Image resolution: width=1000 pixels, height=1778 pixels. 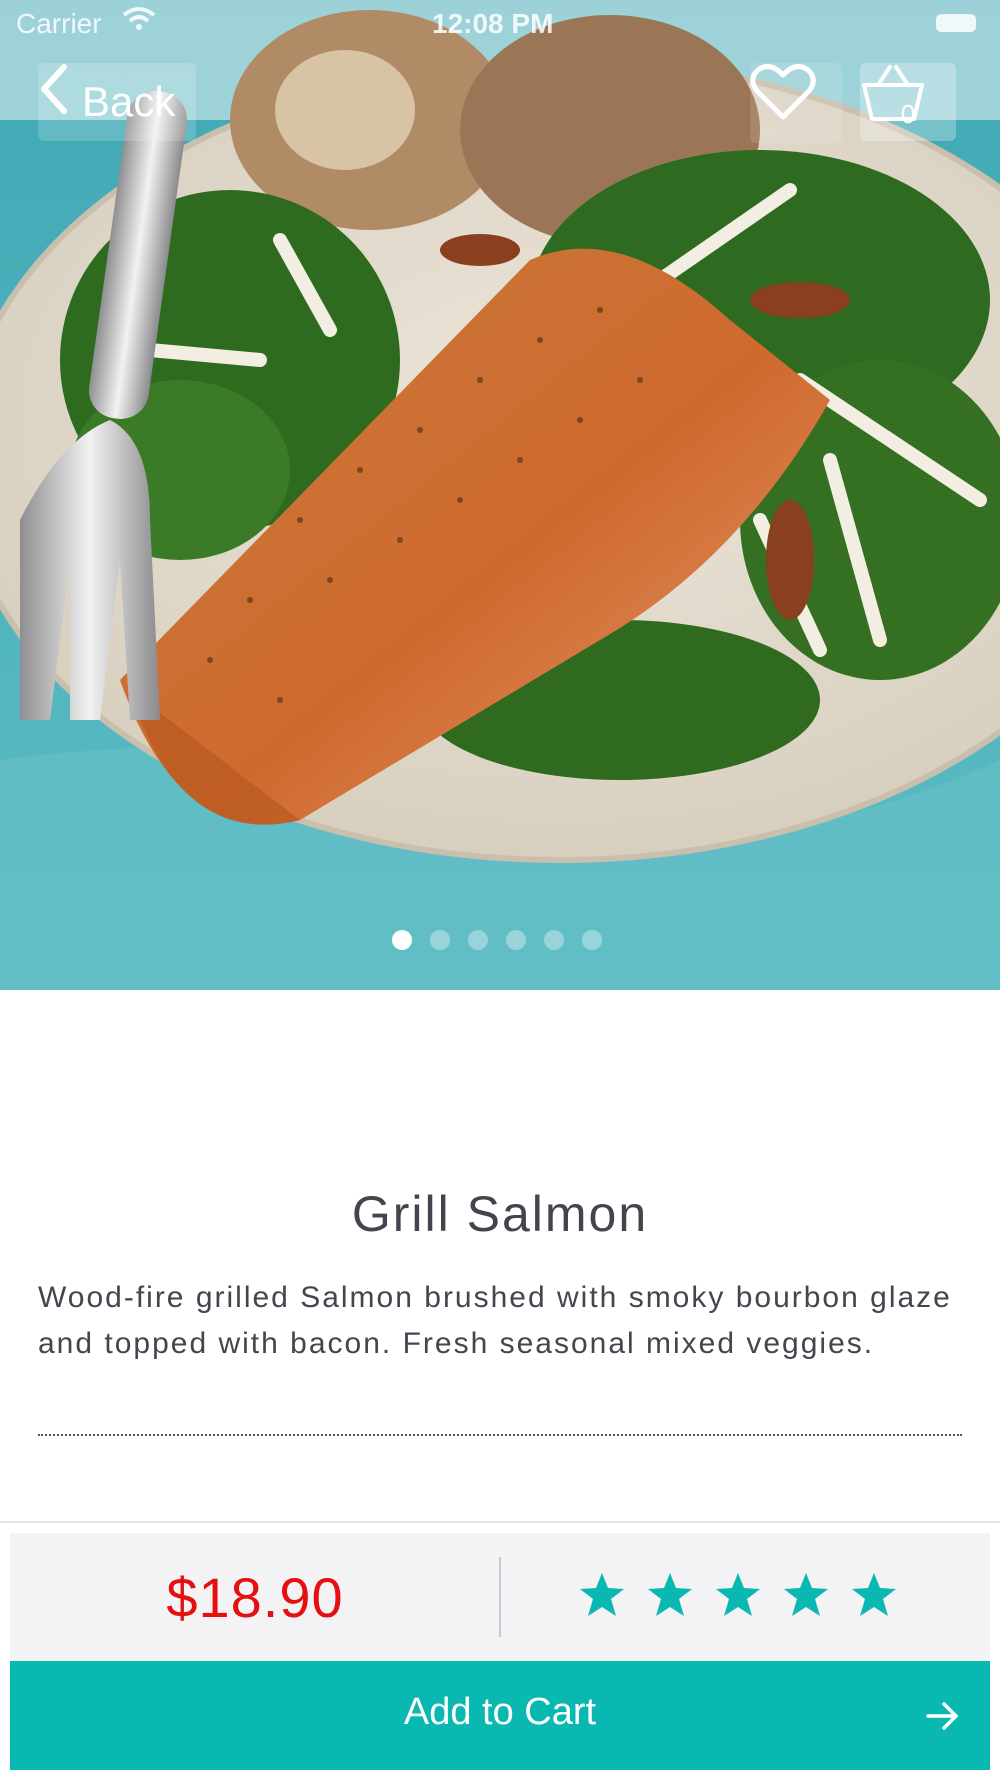 I want to click on back-button: Back, so click(x=117, y=102).